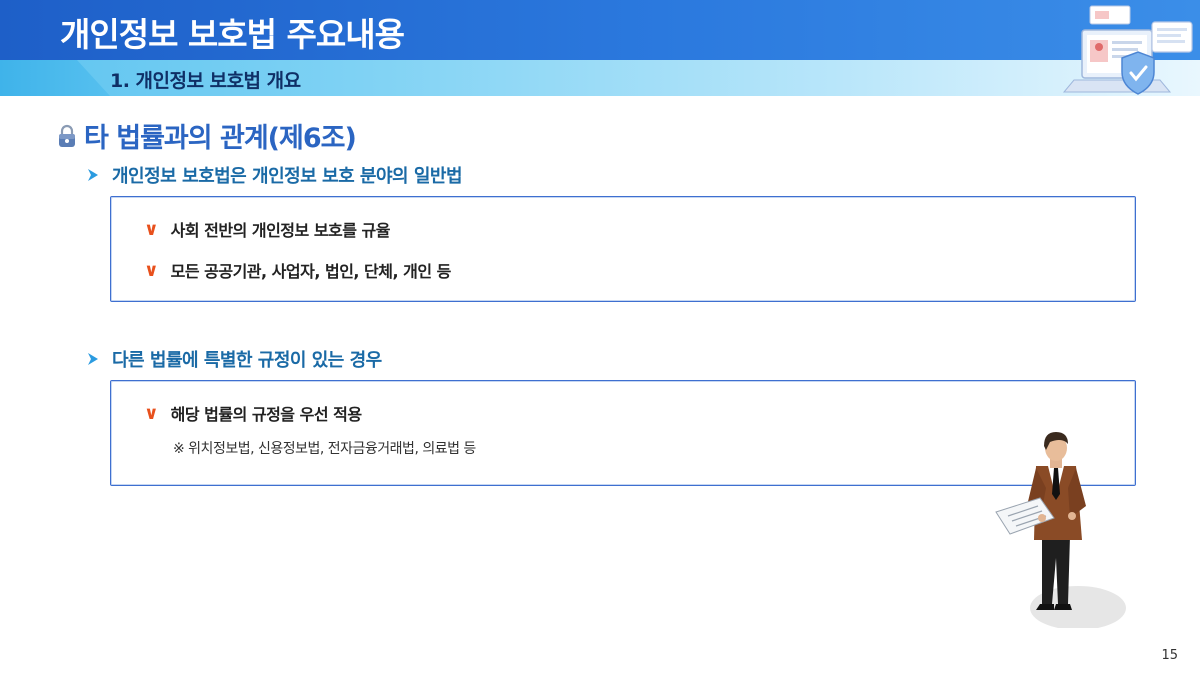  I want to click on section-title-text: 타 법률과의 관계(제6조), so click(220, 138).